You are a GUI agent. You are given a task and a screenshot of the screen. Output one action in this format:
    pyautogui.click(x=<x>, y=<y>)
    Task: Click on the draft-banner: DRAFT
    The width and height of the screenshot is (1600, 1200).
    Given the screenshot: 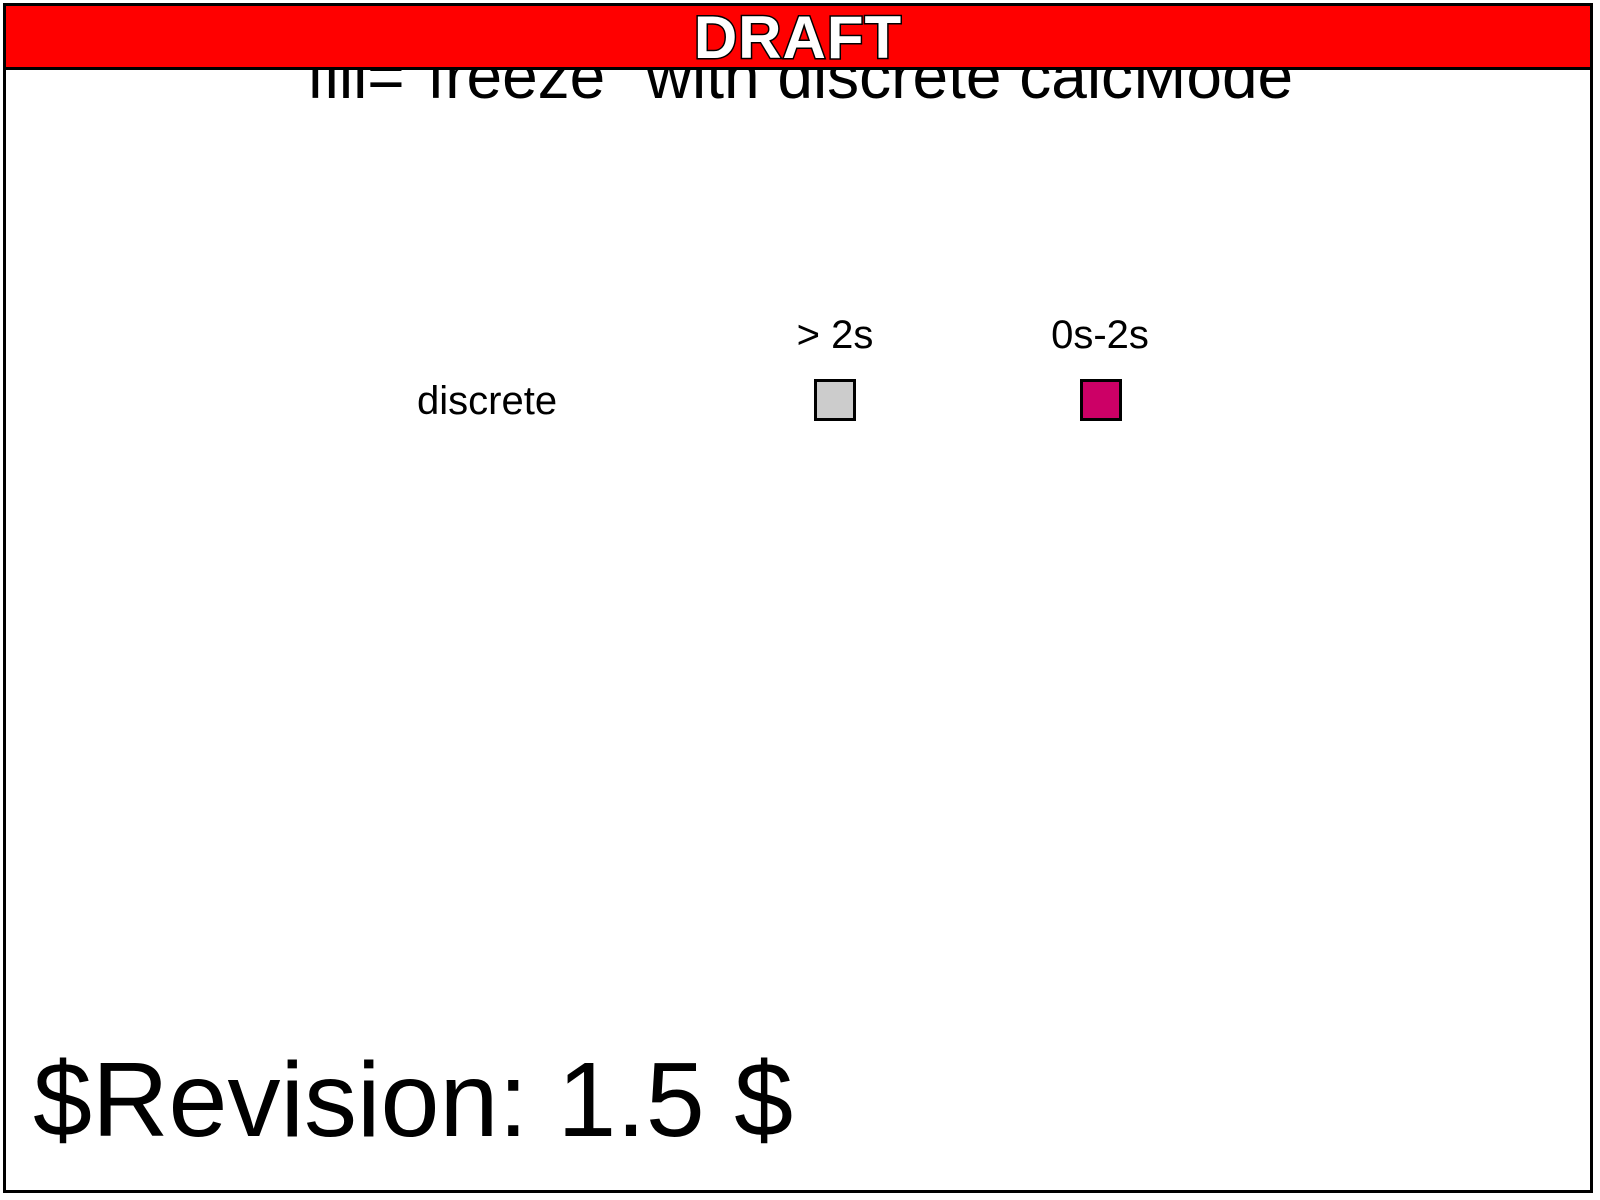 What is the action you would take?
    pyautogui.click(x=798, y=37)
    